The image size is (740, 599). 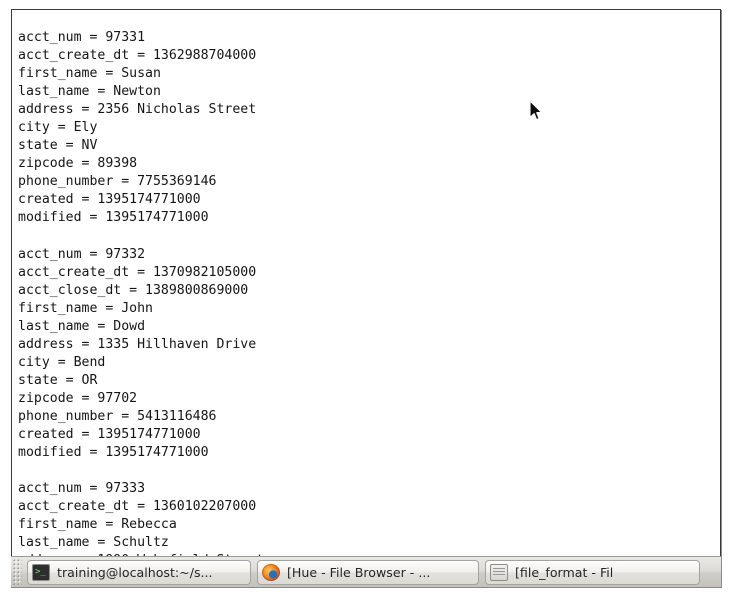 What do you see at coordinates (271, 572) in the screenshot?
I see `firefox-icon` at bounding box center [271, 572].